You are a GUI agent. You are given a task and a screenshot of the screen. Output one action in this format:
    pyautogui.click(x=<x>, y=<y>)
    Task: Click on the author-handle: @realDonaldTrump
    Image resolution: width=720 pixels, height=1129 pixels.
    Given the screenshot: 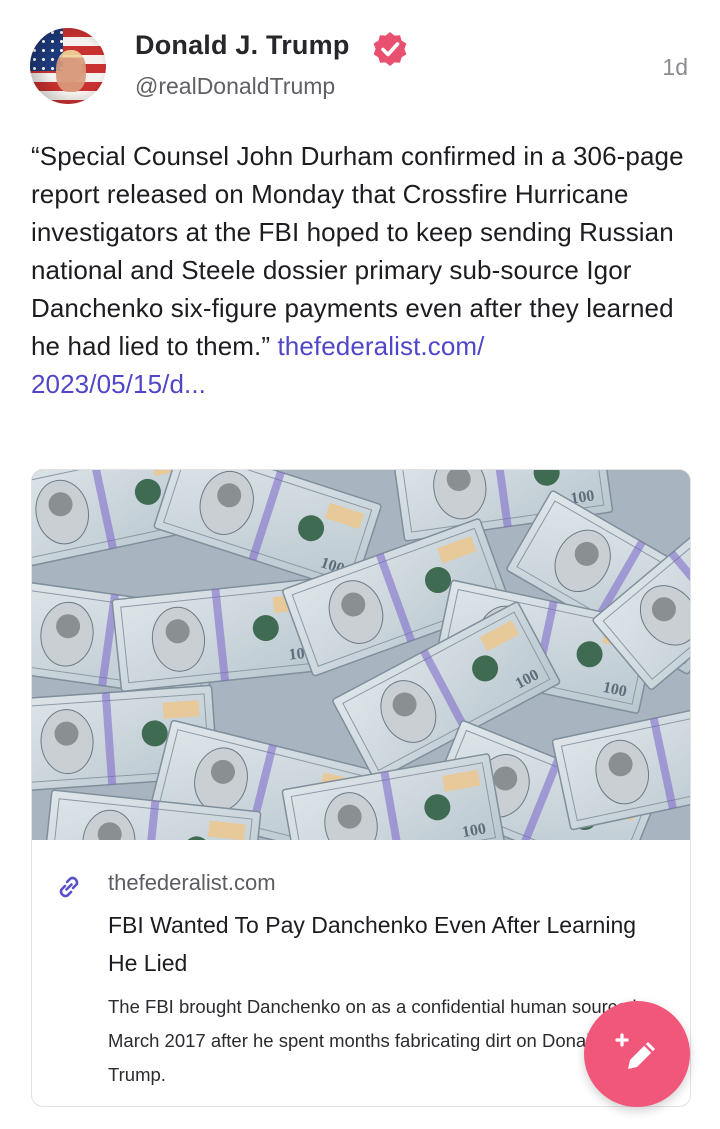 What is the action you would take?
    pyautogui.click(x=235, y=86)
    